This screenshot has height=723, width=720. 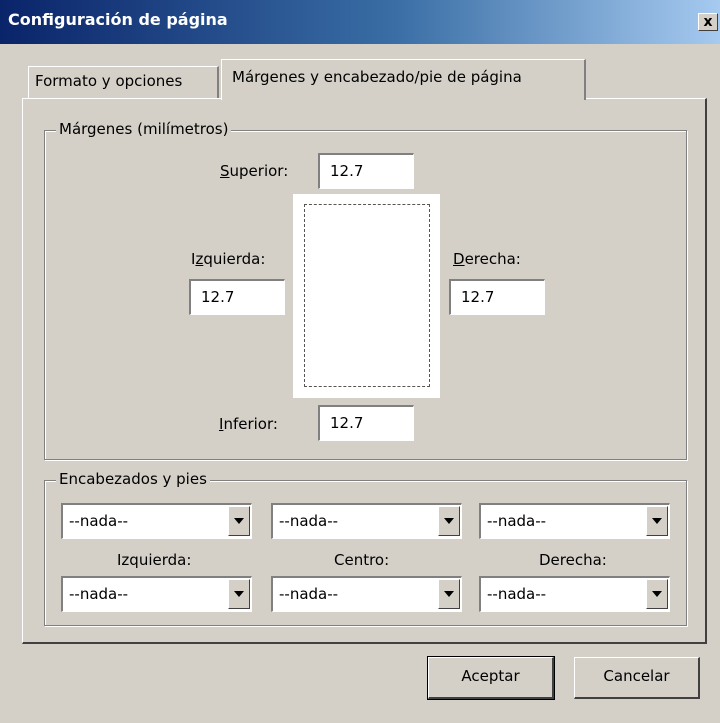 What do you see at coordinates (637, 678) in the screenshot?
I see `cancel-button: Cancelar` at bounding box center [637, 678].